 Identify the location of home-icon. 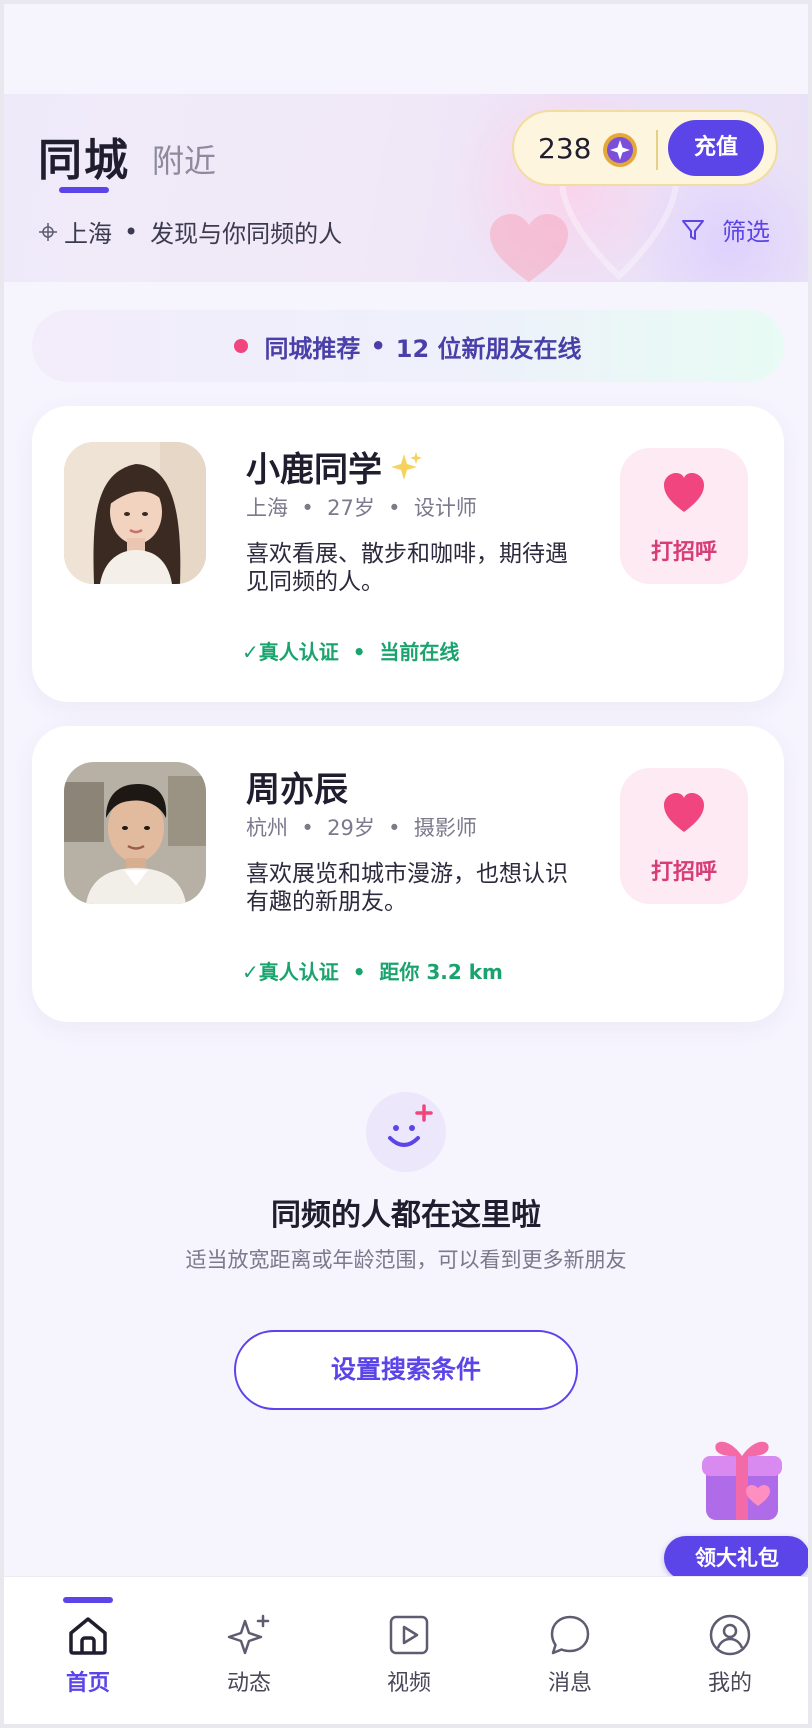
(88, 1636).